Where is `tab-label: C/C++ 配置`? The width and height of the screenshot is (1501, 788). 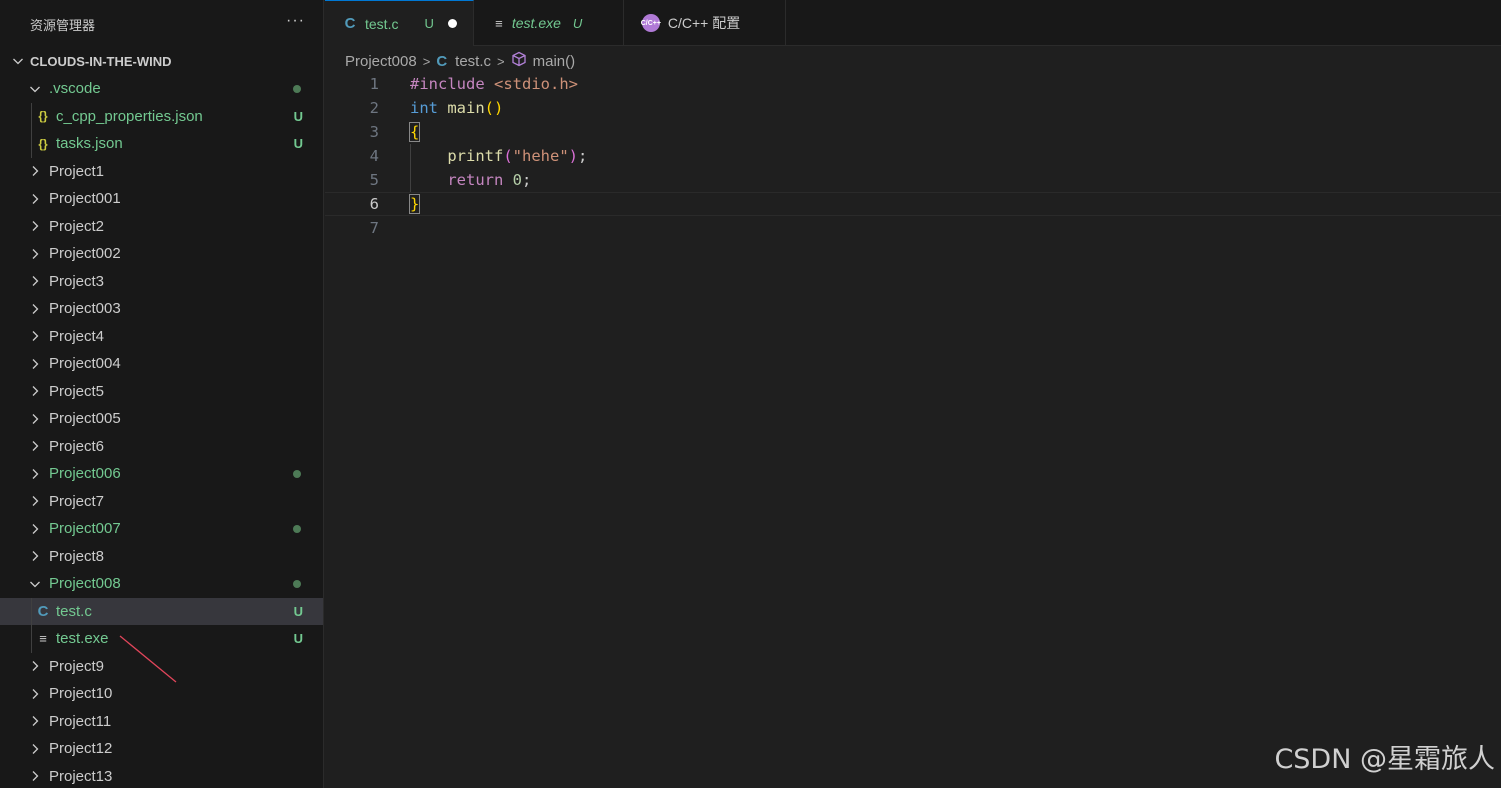
tab-label: C/C++ 配置 is located at coordinates (704, 23).